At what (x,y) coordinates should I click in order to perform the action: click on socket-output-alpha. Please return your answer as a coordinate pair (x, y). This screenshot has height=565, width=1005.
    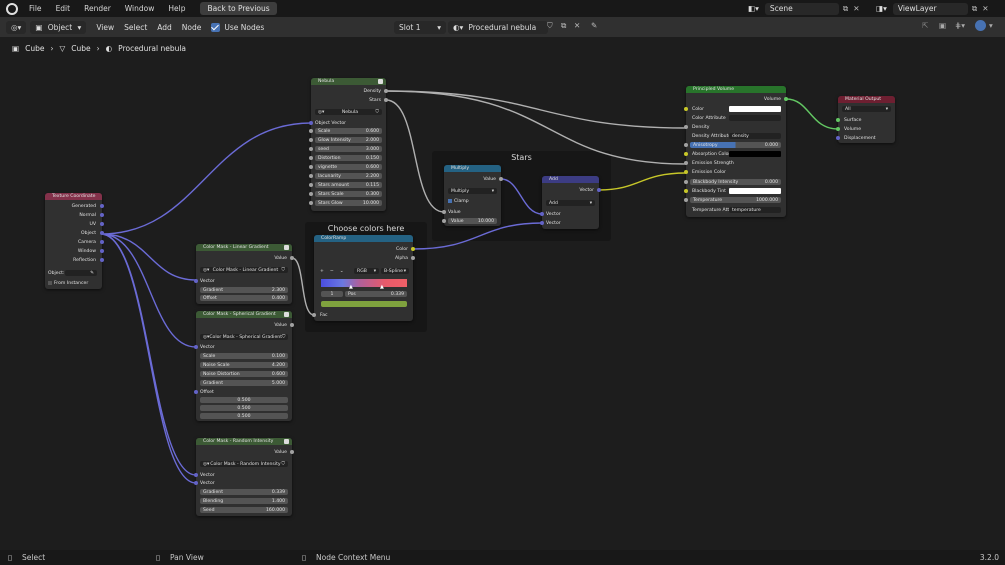
    Looking at the image, I should click on (413, 258).